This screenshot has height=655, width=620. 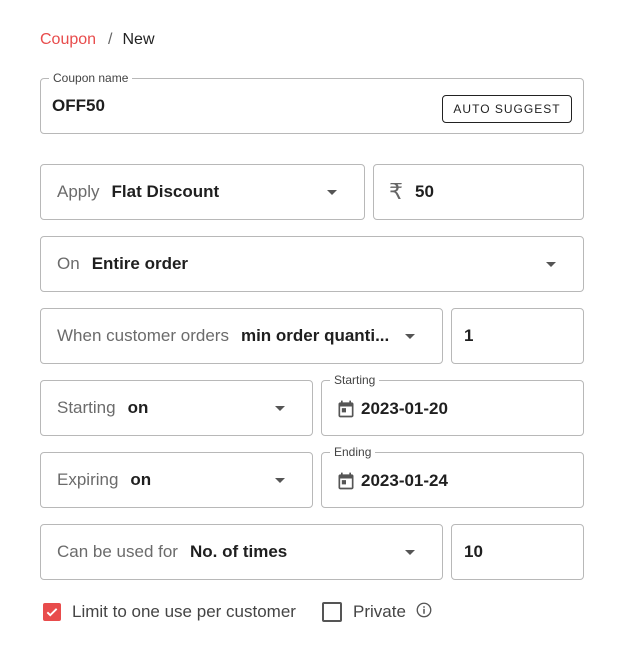 I want to click on usage-prefix: Can be used for, so click(x=117, y=551).